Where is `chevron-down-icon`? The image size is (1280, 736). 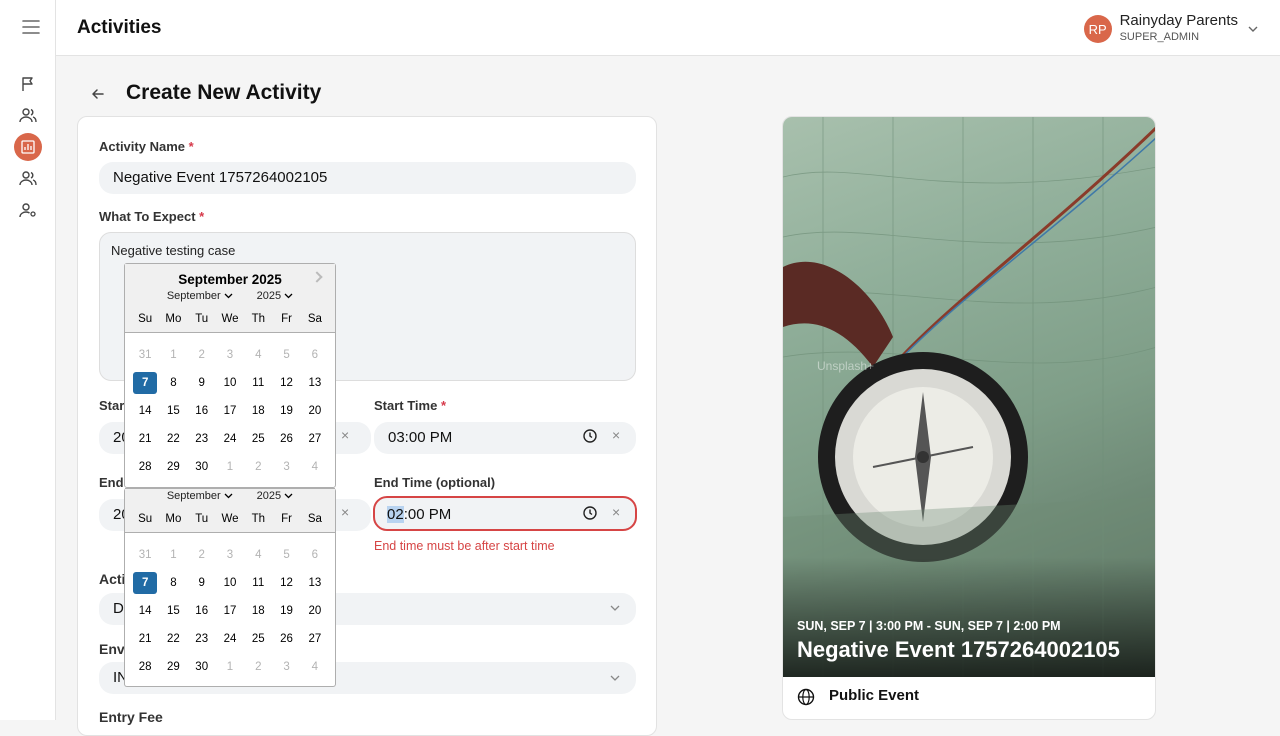 chevron-down-icon is located at coordinates (1253, 29).